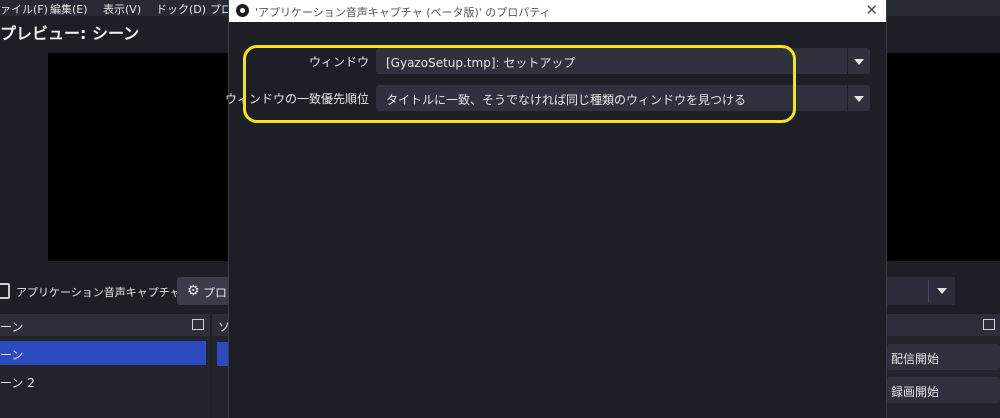 The image size is (1000, 418). I want to click on preview-canvas, so click(138, 157).